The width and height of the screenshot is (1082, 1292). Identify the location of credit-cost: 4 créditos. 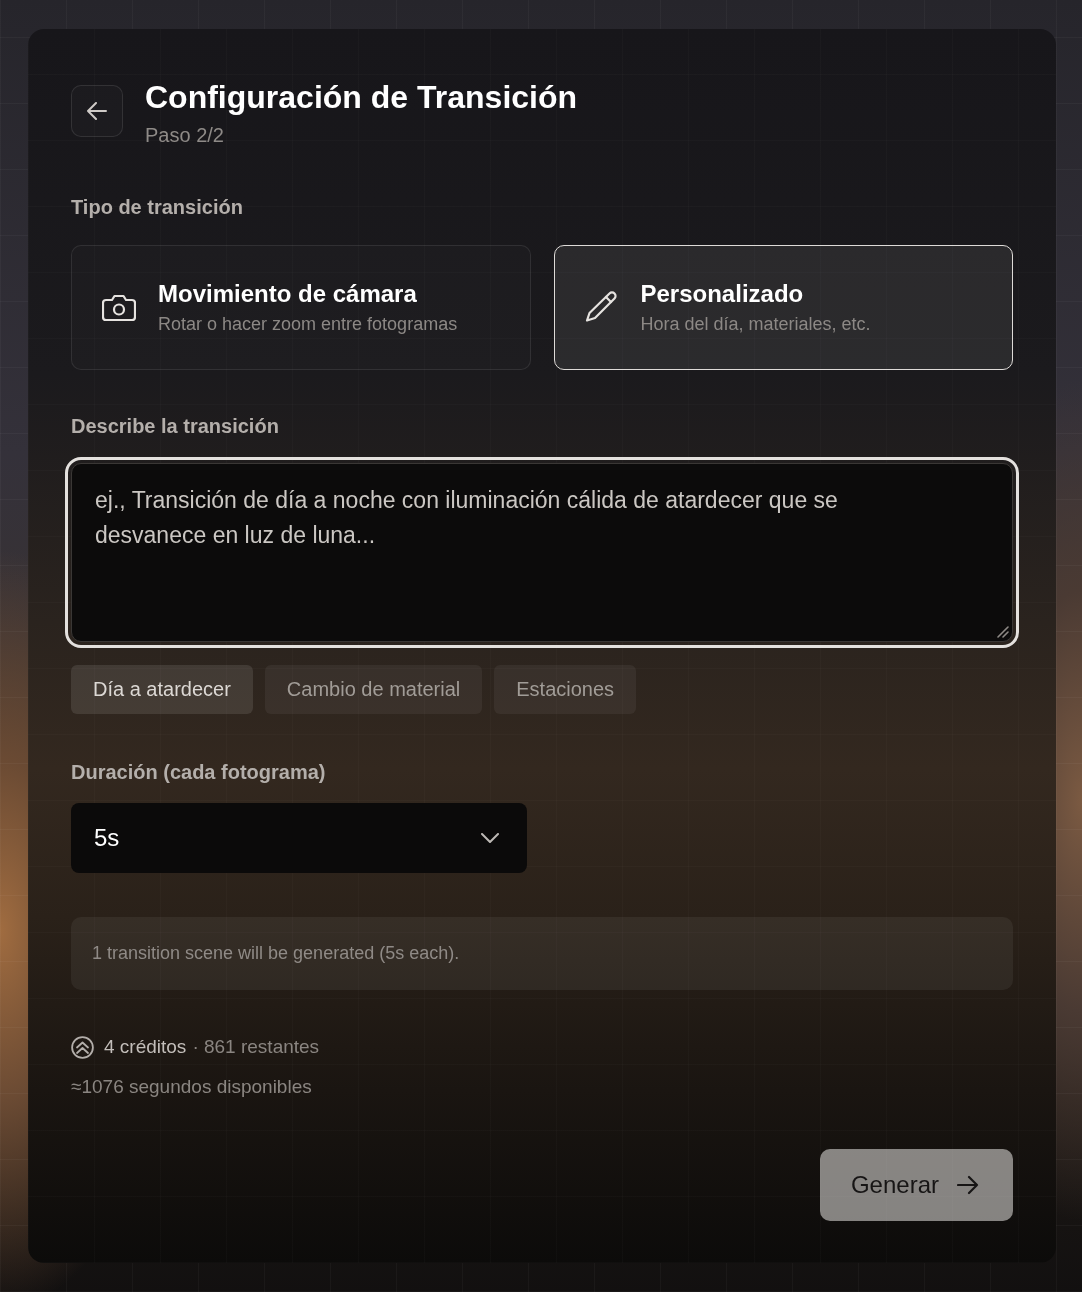
(145, 1047).